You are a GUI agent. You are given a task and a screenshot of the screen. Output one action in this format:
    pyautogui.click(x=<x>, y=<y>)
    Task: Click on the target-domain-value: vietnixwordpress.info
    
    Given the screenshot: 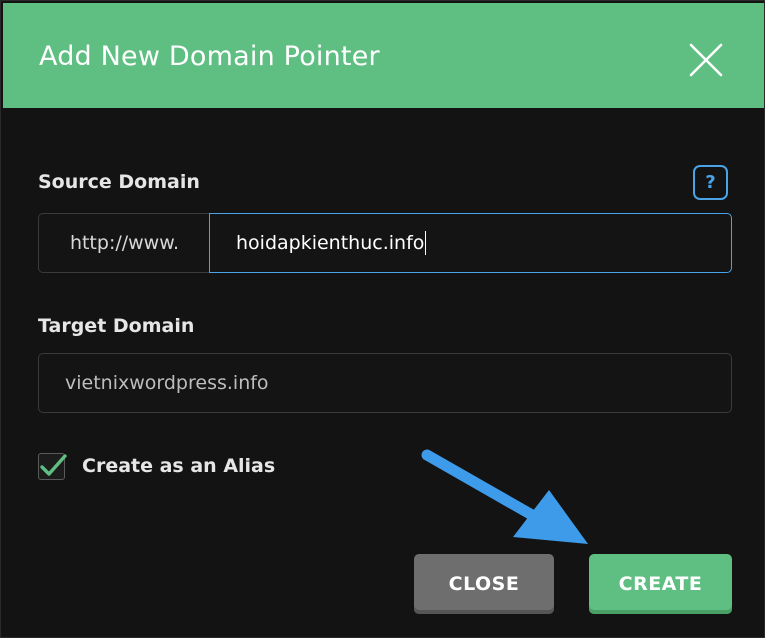 What is the action you would take?
    pyautogui.click(x=167, y=383)
    